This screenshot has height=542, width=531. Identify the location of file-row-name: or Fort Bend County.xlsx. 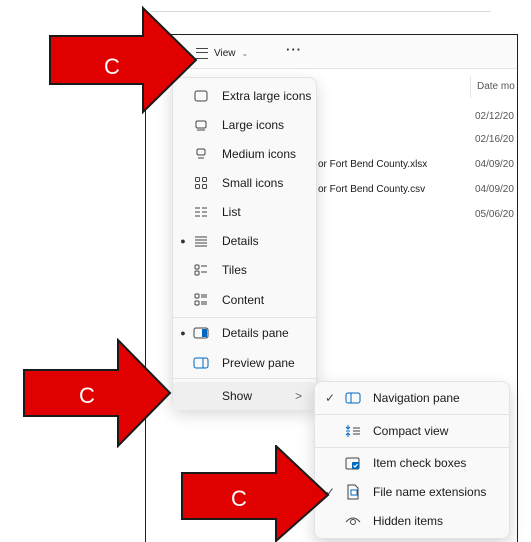
(372, 164).